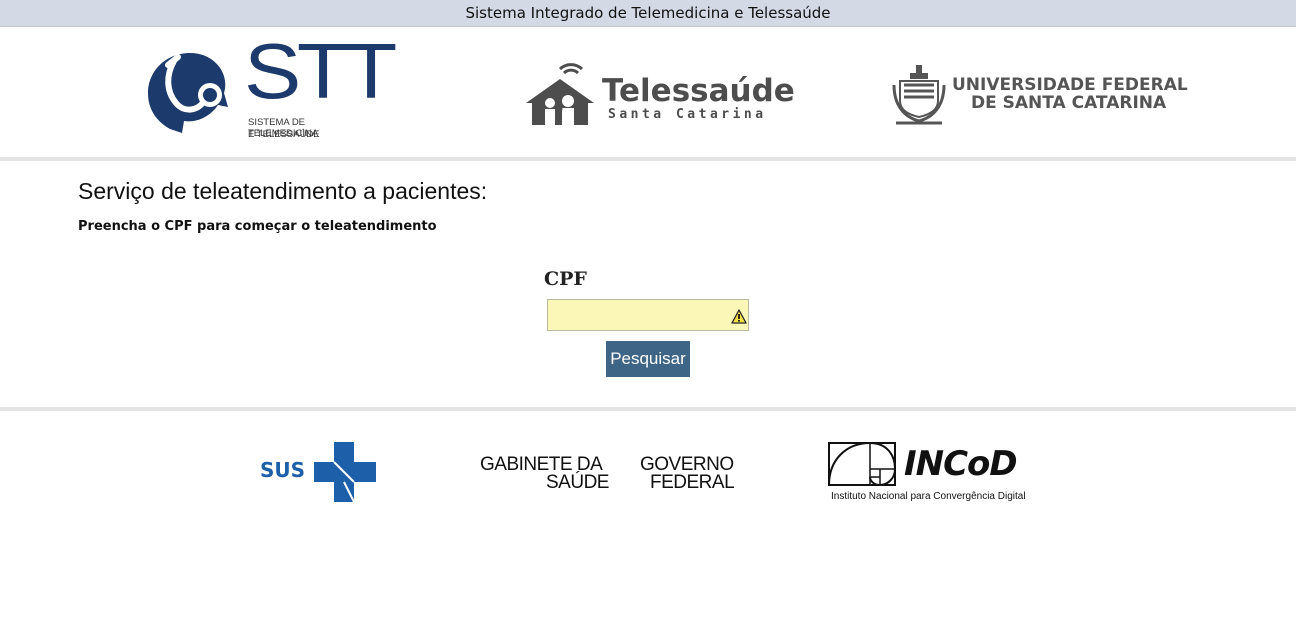 The image size is (1296, 620). I want to click on footer-divider, so click(648, 409).